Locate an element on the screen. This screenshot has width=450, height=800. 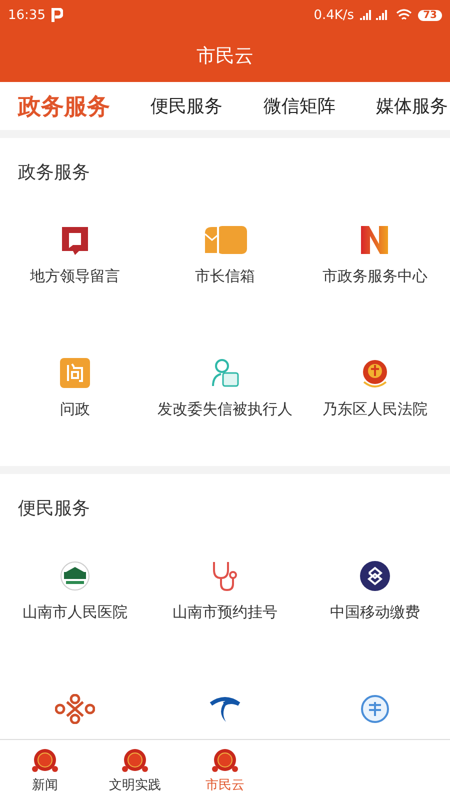
service-label: 中国移动缴费 is located at coordinates (375, 612).